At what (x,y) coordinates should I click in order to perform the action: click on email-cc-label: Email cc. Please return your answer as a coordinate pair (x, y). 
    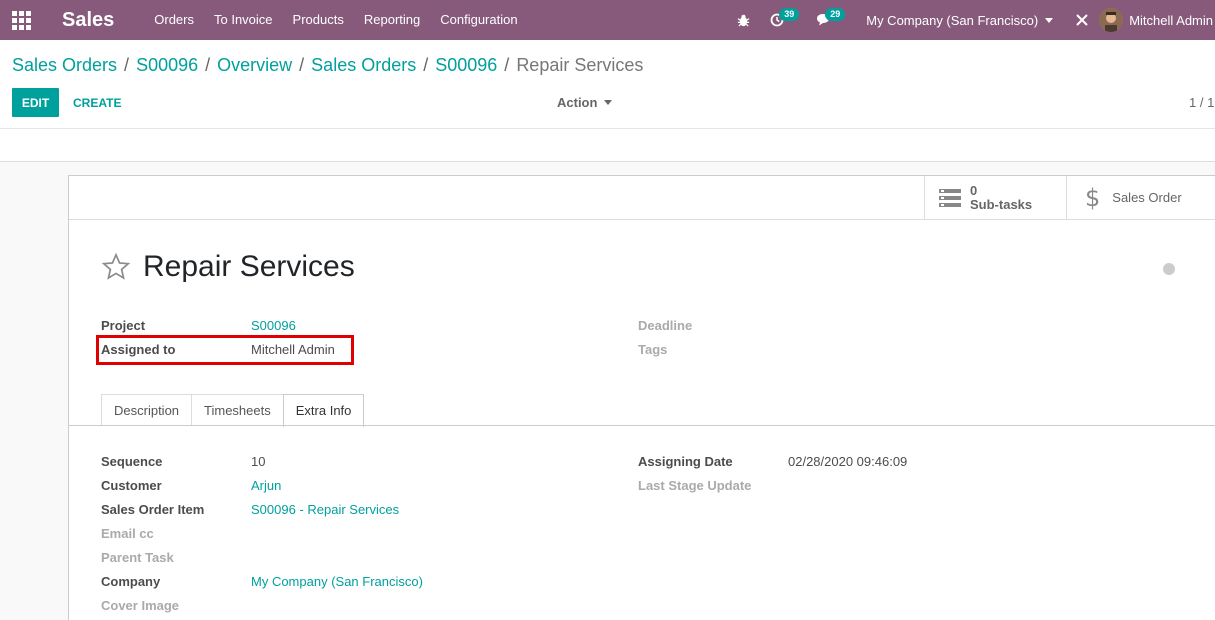
    Looking at the image, I should click on (127, 533).